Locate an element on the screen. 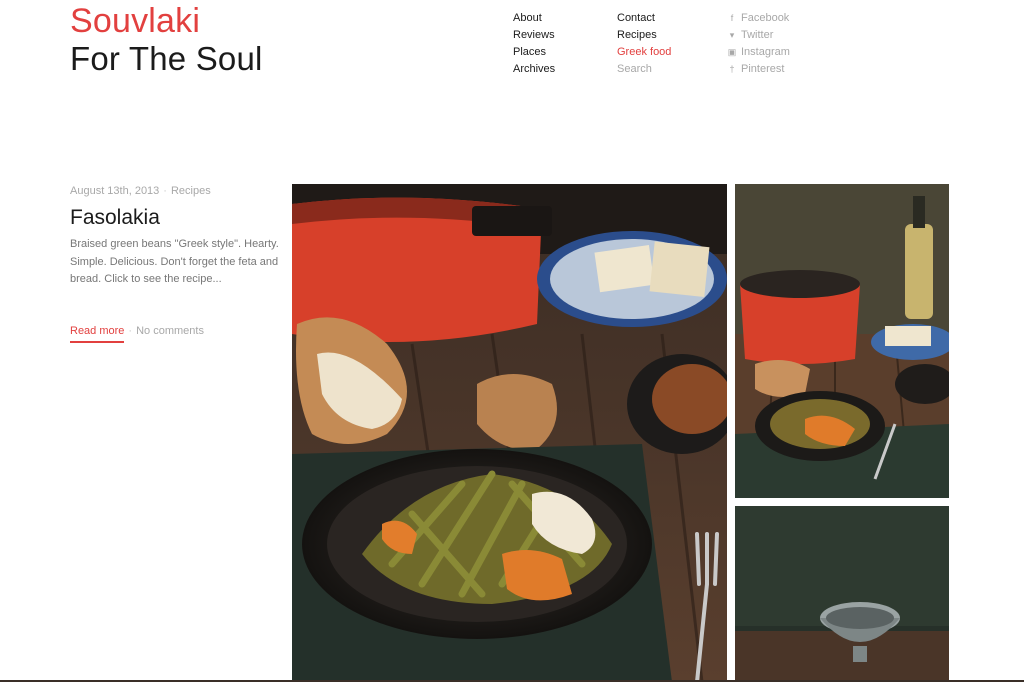  nav-link-recipes: Recipes is located at coordinates (644, 35).